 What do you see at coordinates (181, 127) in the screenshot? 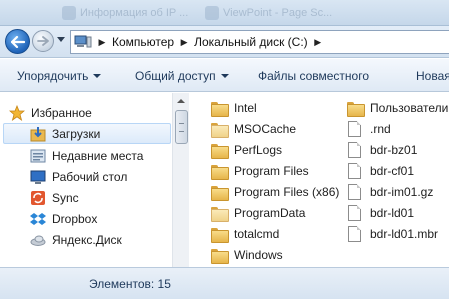
I see `scrollbar-thumb` at bounding box center [181, 127].